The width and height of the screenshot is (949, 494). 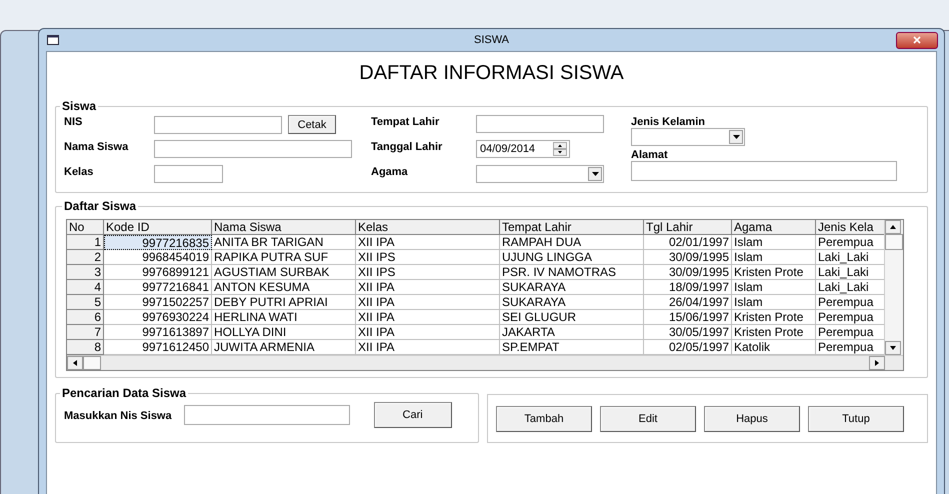 What do you see at coordinates (284, 302) in the screenshot?
I see `table-cell: DEBY PUTRI APRIAI` at bounding box center [284, 302].